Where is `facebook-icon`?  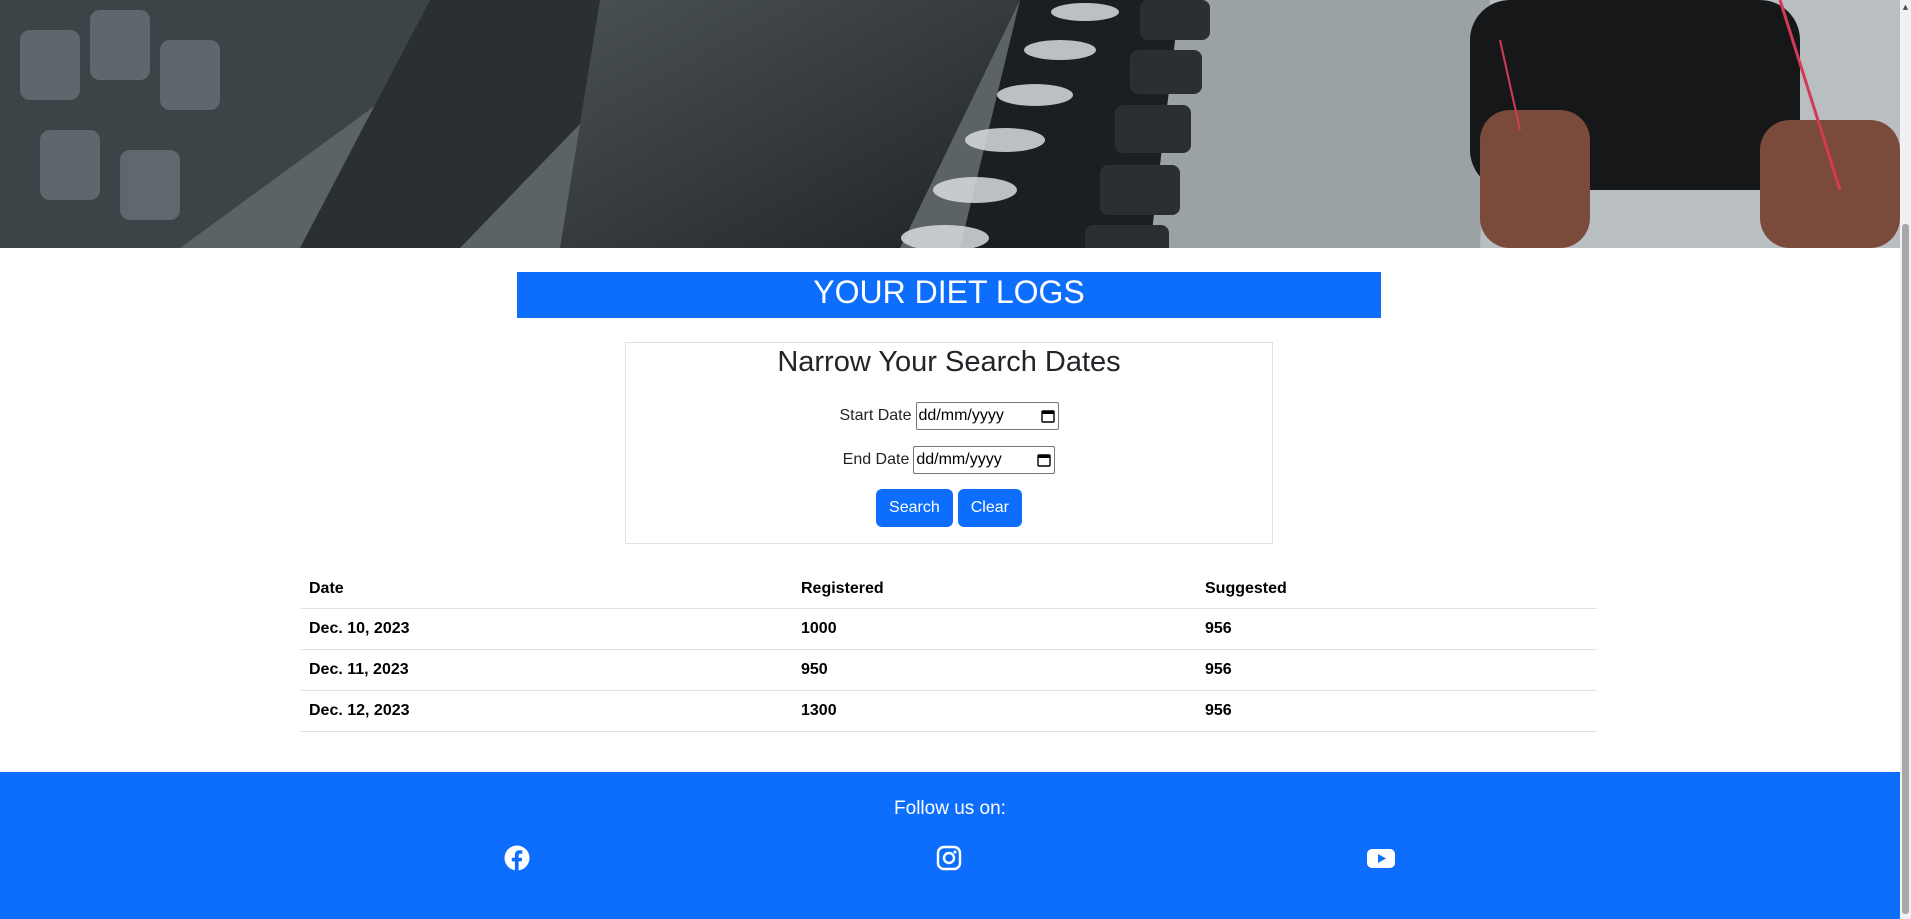 facebook-icon is located at coordinates (517, 858).